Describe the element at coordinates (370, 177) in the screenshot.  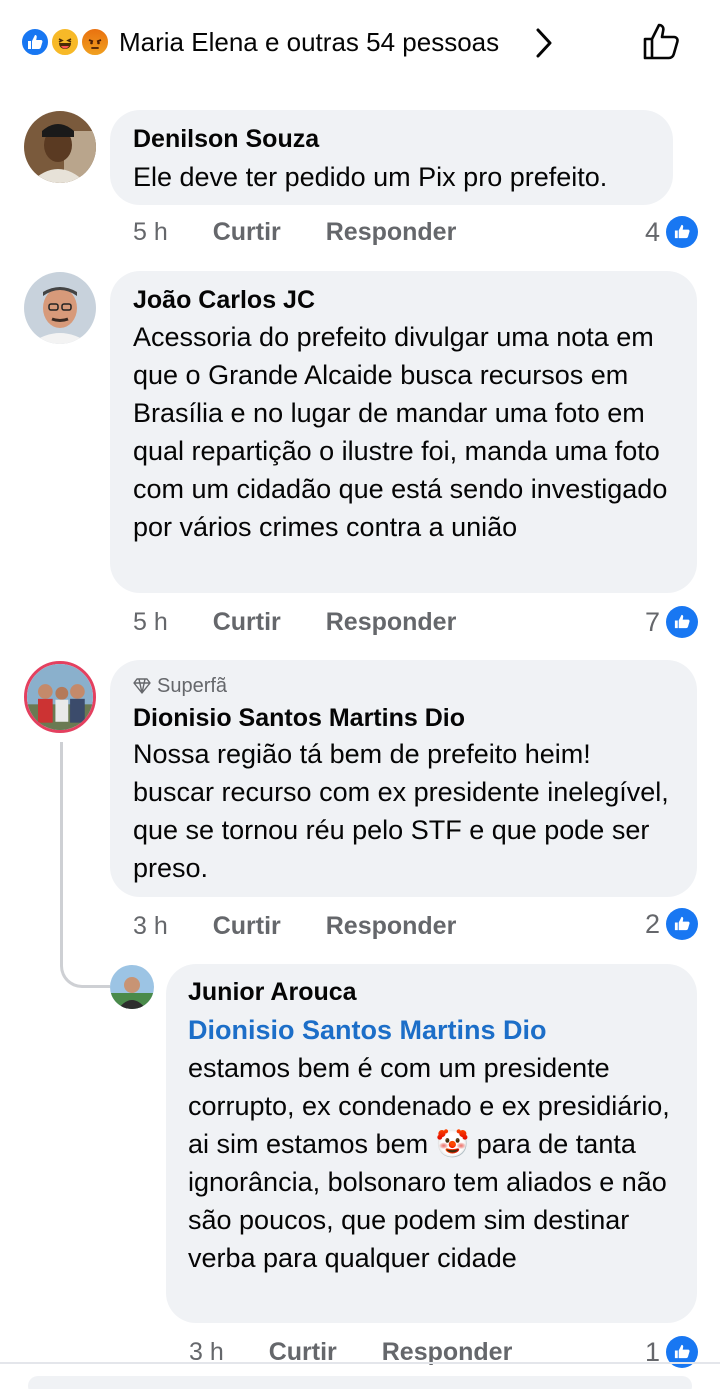
I see `comment-text: Ele deve ter pedido um Pix pro prefeito.` at that location.